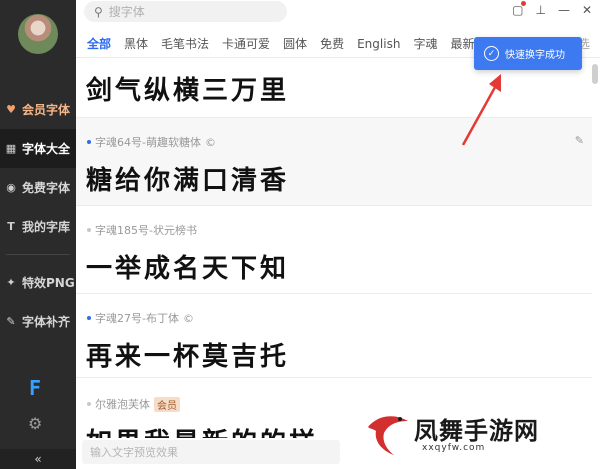 This screenshot has height=469, width=600. Describe the element at coordinates (476, 431) in the screenshot. I see `watermark-title: 凤舞手游网` at that location.